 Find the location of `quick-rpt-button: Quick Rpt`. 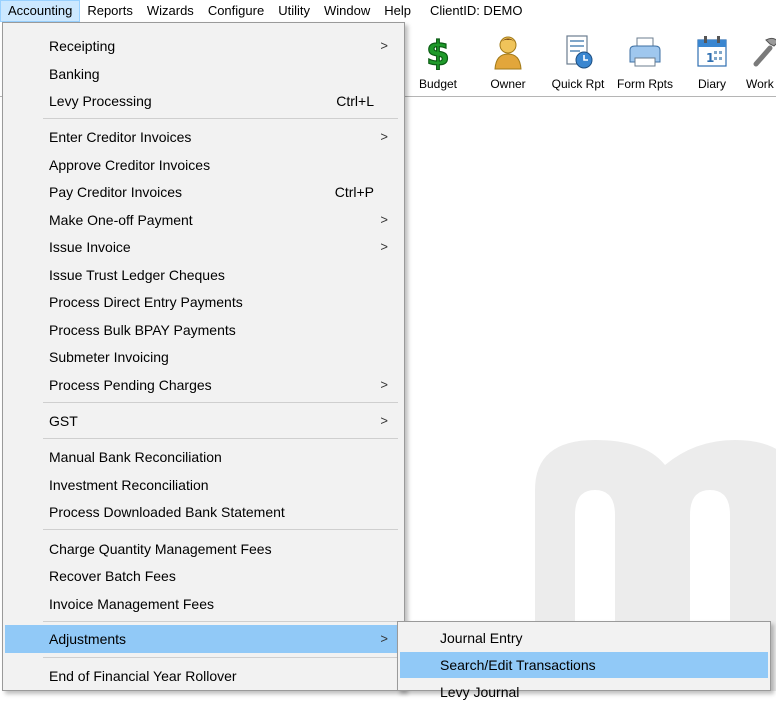

quick-rpt-button: Quick Rpt is located at coordinates (578, 62).